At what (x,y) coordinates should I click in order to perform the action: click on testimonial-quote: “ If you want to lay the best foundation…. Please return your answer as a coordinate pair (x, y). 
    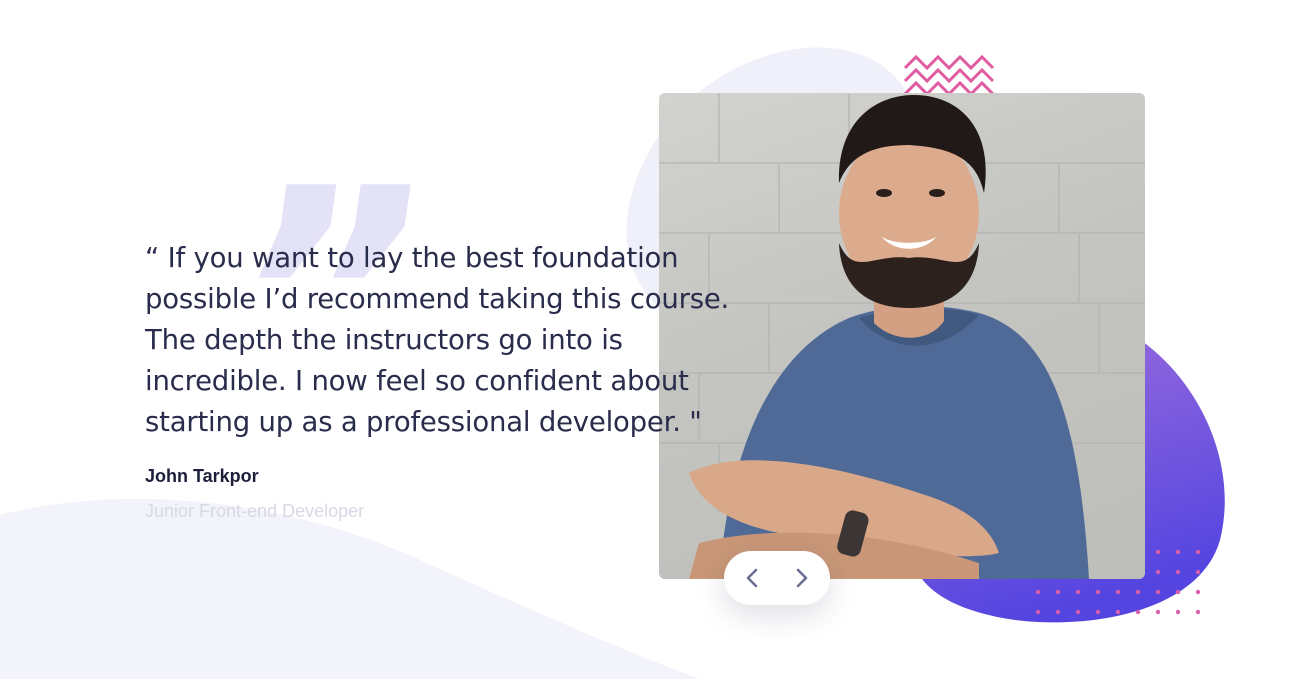
    Looking at the image, I should click on (437, 340).